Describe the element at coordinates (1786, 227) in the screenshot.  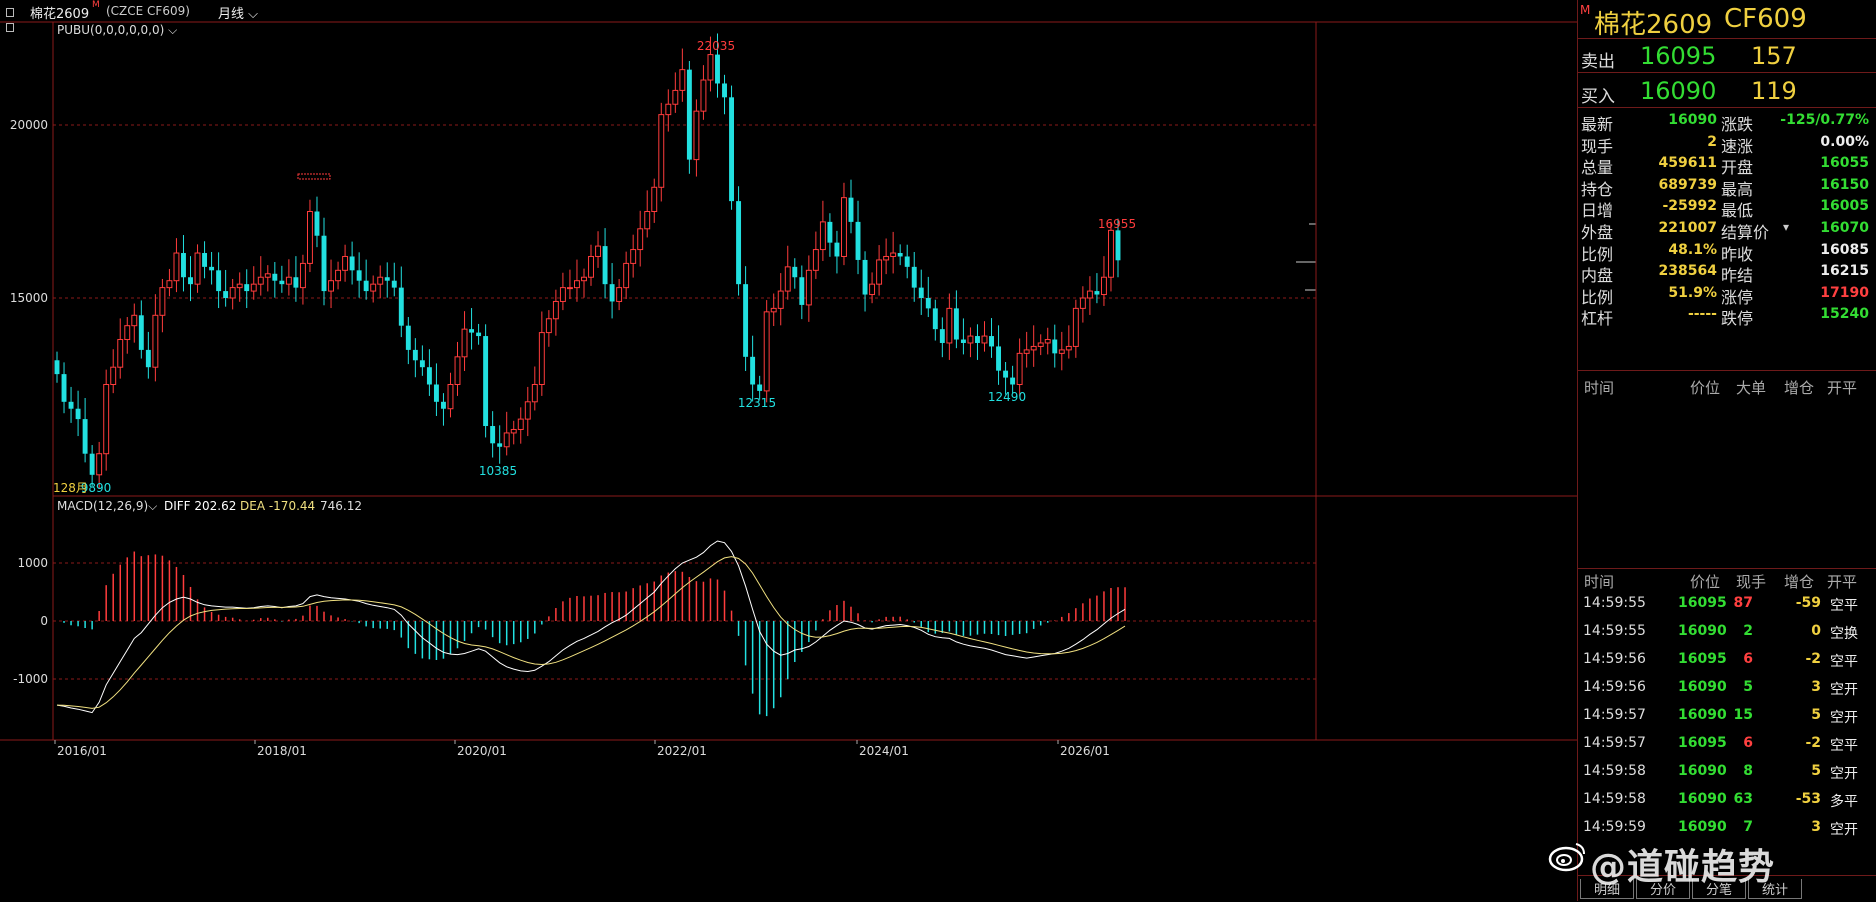
I see `dropdown-arrow-icon: ▾` at that location.